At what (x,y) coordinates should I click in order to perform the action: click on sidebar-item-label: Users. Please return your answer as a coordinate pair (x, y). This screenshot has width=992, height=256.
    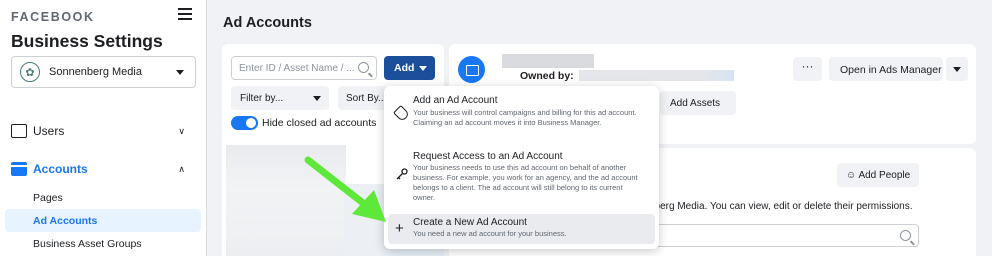
    Looking at the image, I should click on (49, 131).